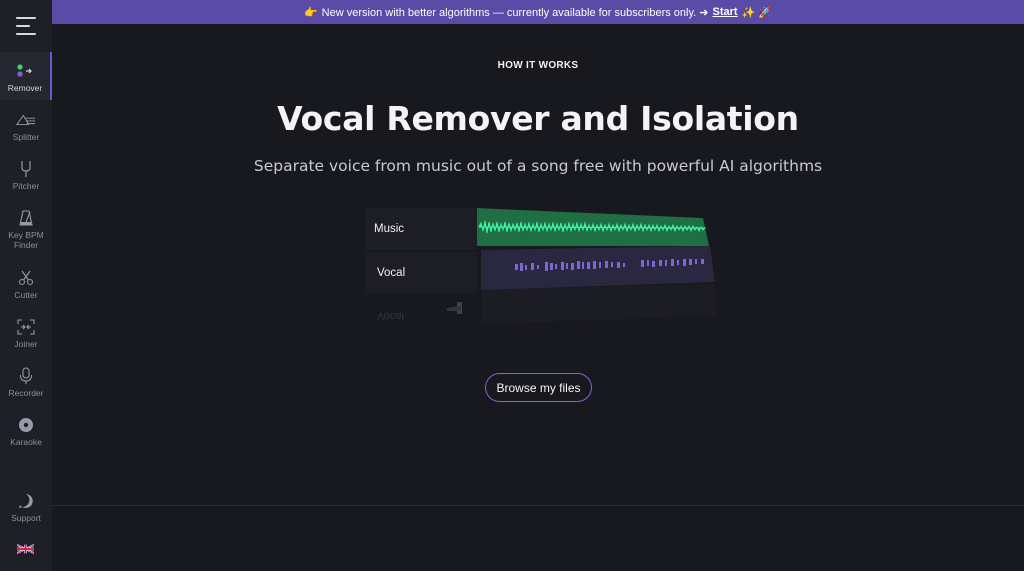 The image size is (1024, 571). What do you see at coordinates (538, 387) in the screenshot?
I see `browse-files-button: Browse my files` at bounding box center [538, 387].